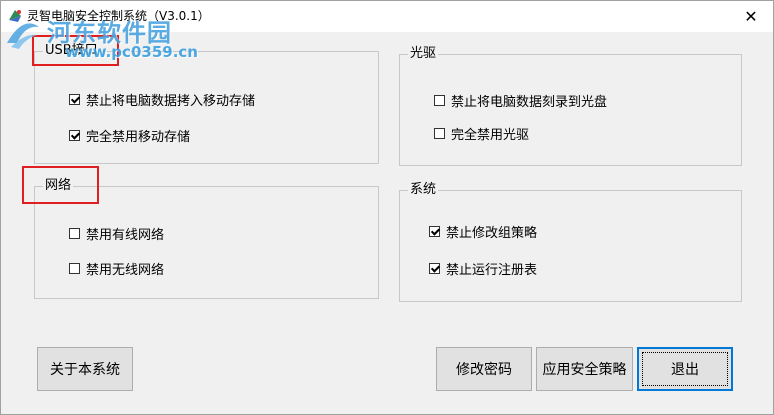  What do you see at coordinates (171, 101) in the screenshot?
I see `checkbox-label: 禁止将电脑数据拷入移动存储` at bounding box center [171, 101].